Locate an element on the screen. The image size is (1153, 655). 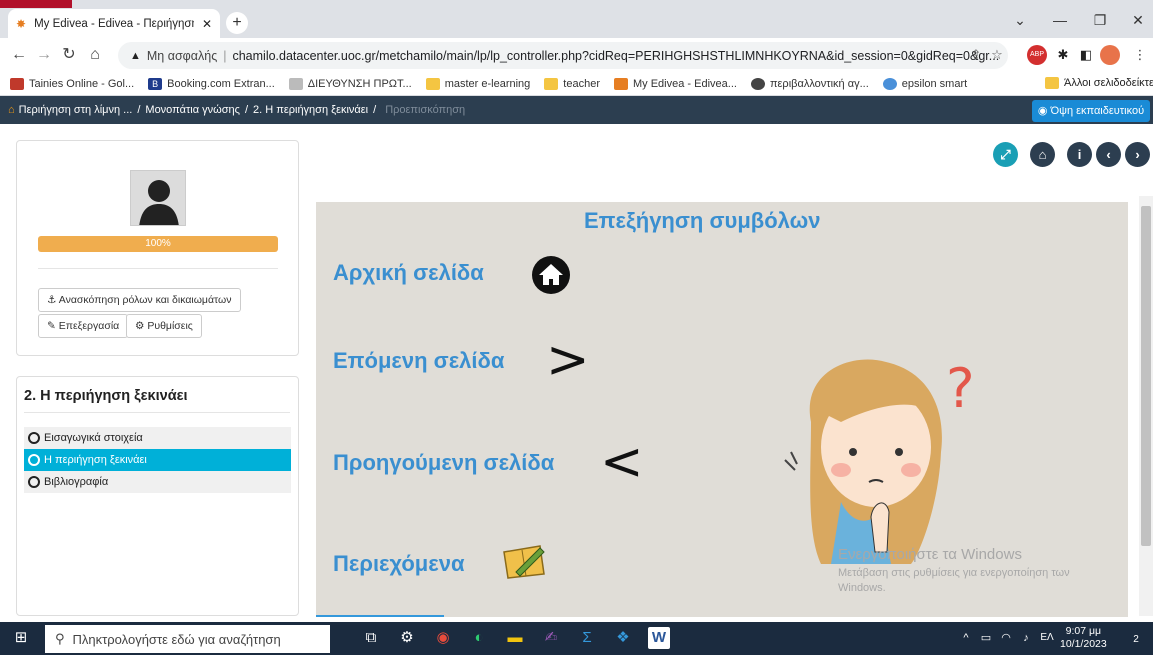
next-icon: › is located at coordinates (1137, 154).